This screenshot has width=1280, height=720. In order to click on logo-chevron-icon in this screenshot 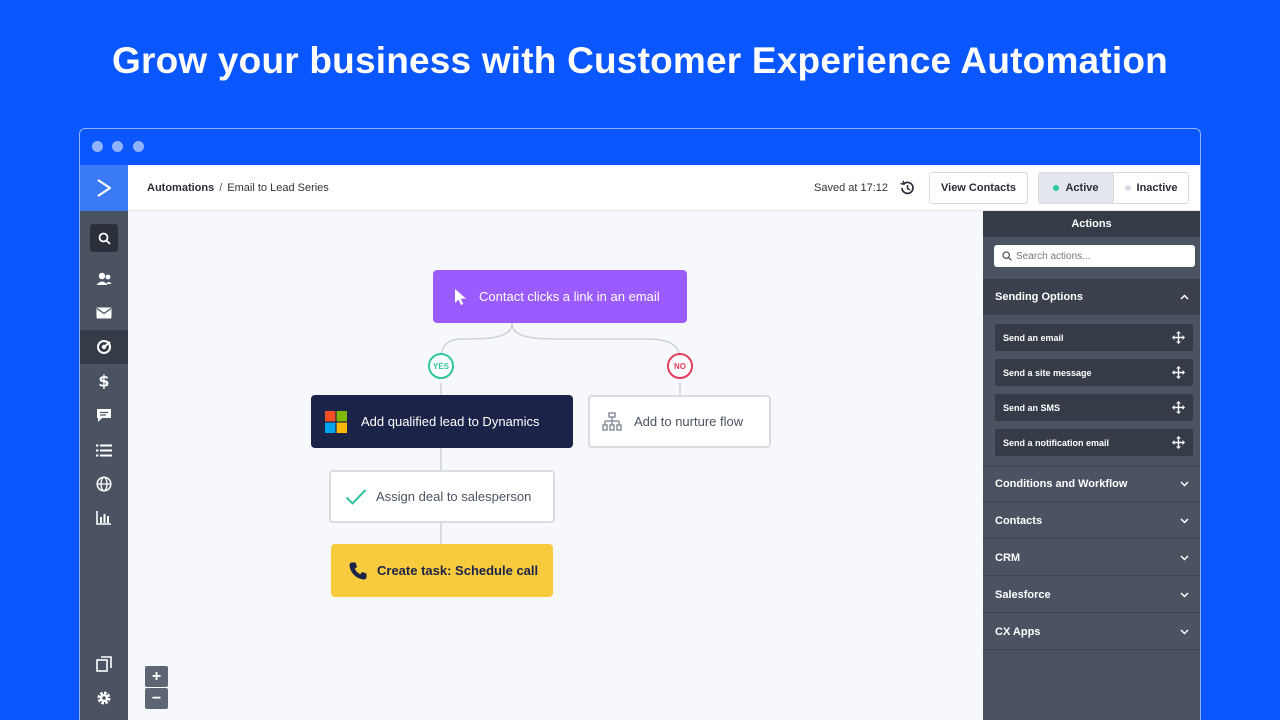, I will do `click(104, 188)`.